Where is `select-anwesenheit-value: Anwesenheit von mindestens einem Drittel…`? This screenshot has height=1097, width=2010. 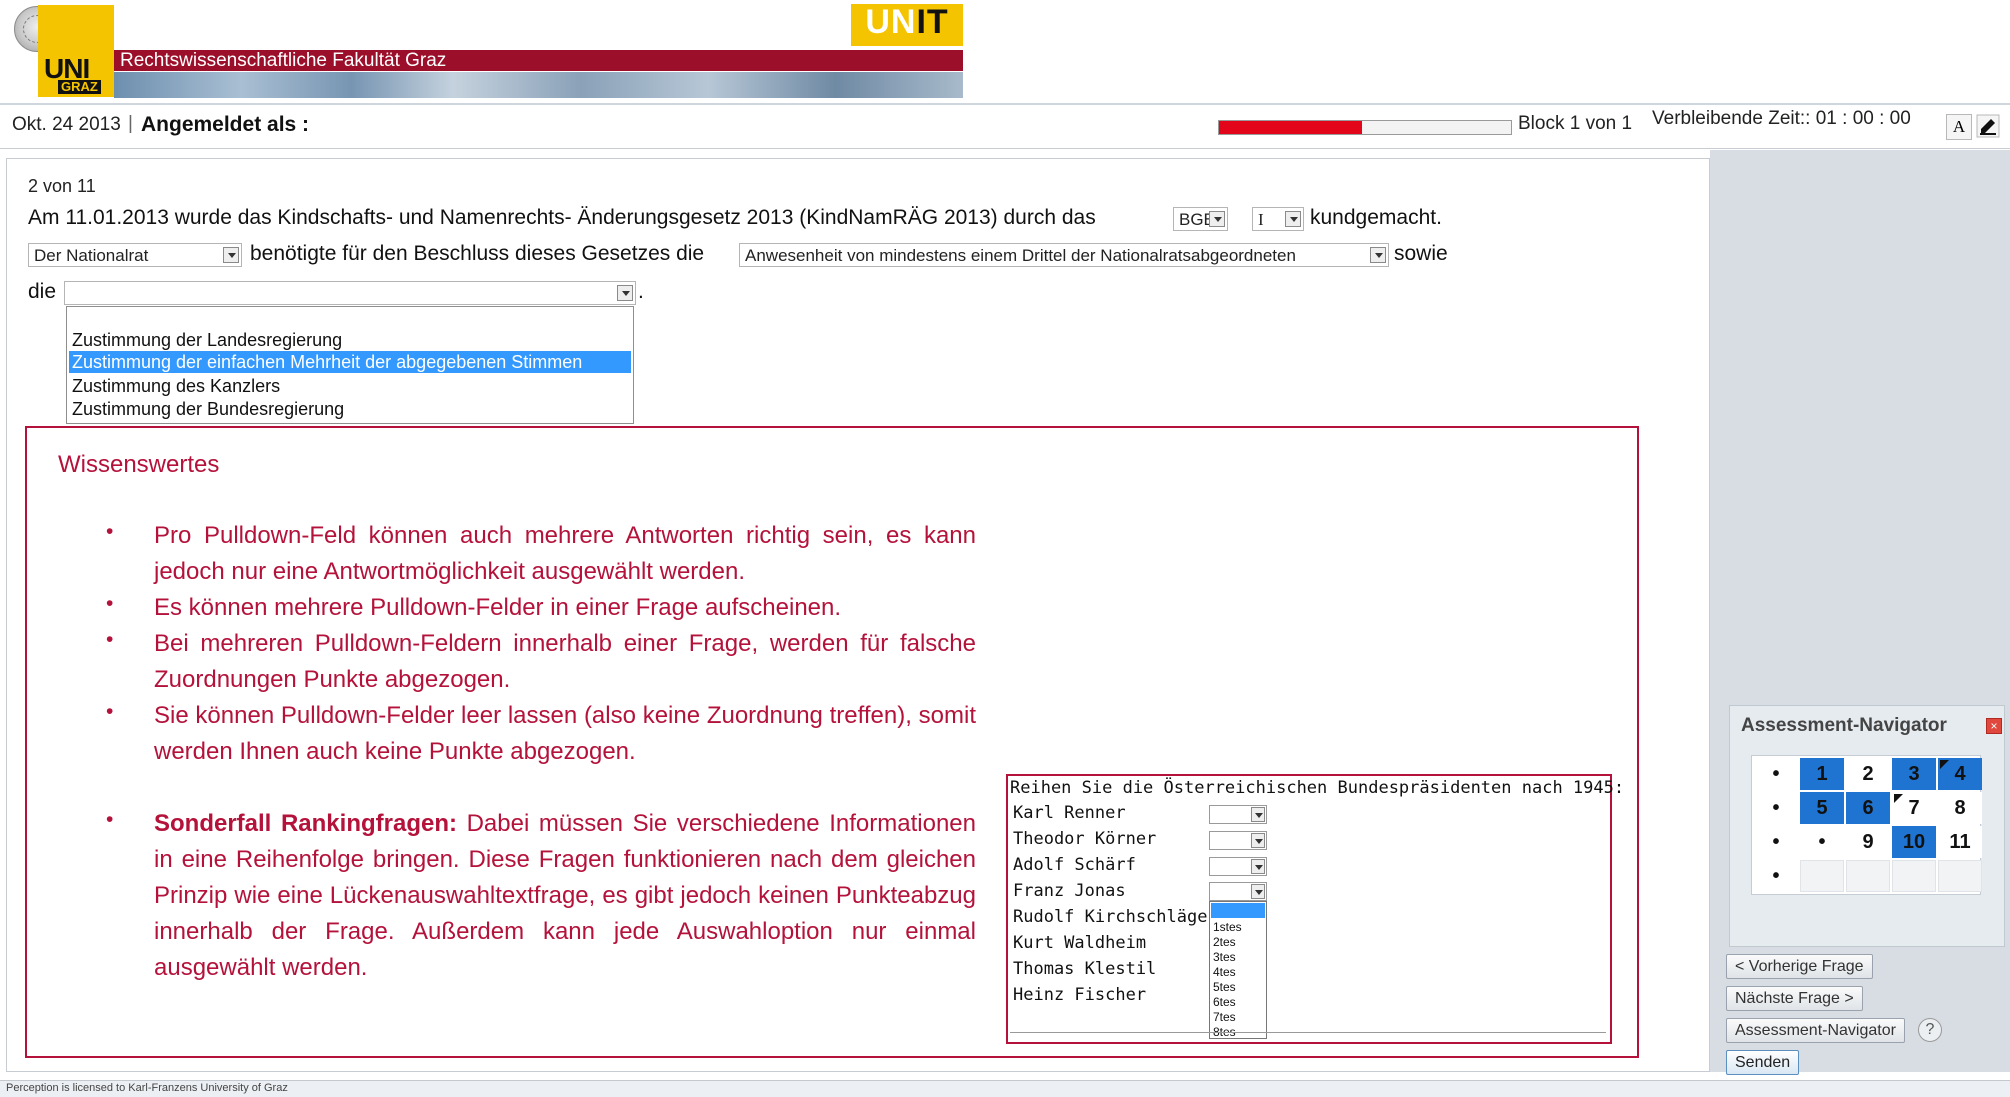
select-anwesenheit-value: Anwesenheit von mindestens einem Drittel… is located at coordinates (1020, 255).